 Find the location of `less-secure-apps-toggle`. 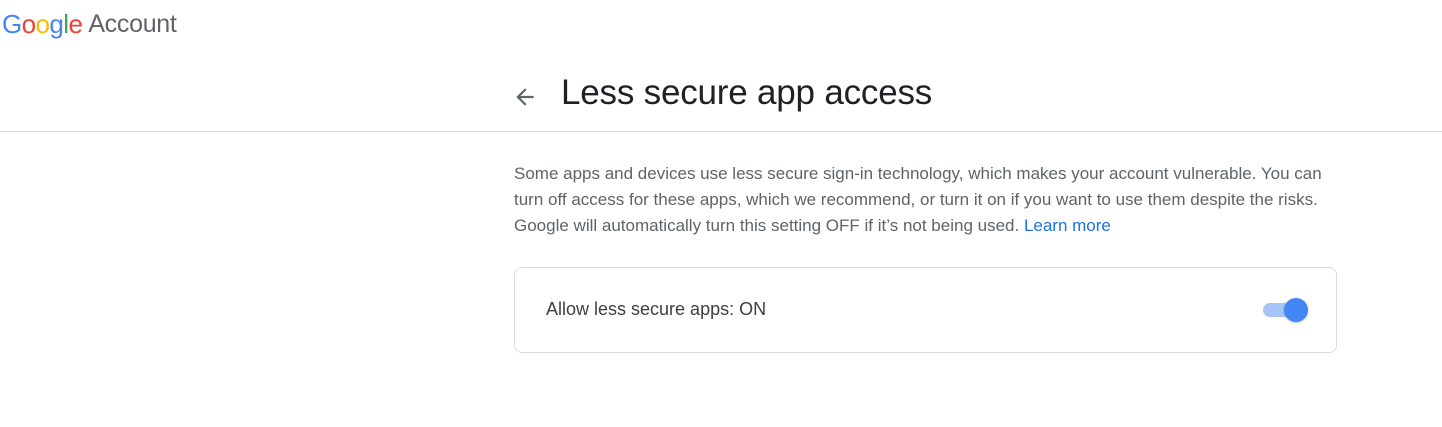

less-secure-apps-toggle is located at coordinates (1285, 310).